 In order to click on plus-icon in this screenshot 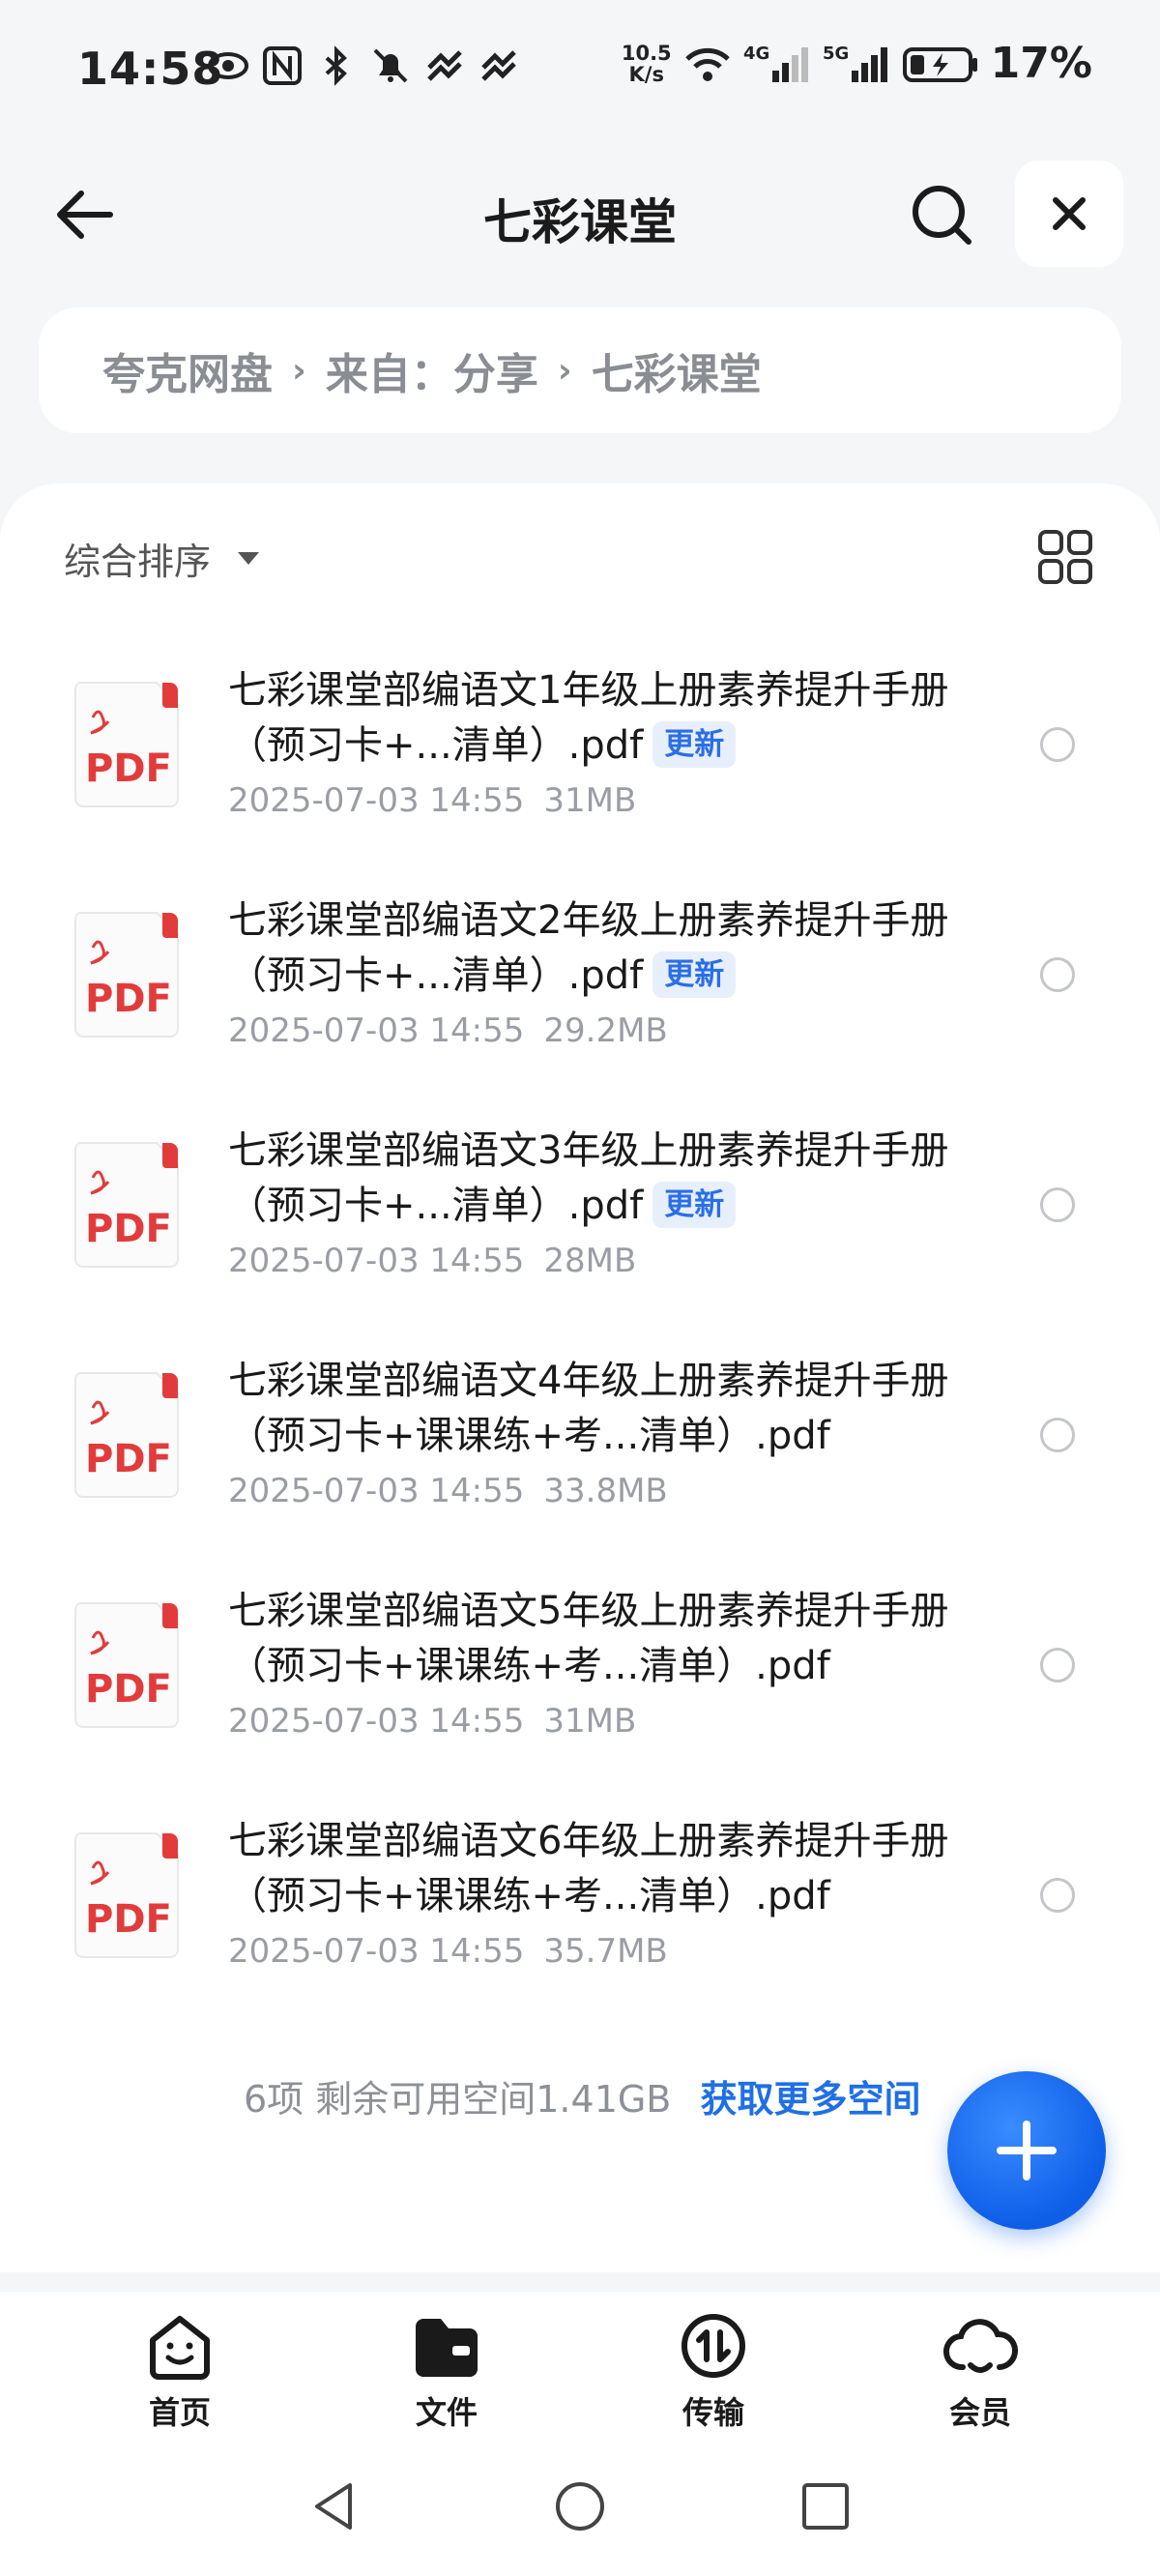, I will do `click(1027, 2151)`.